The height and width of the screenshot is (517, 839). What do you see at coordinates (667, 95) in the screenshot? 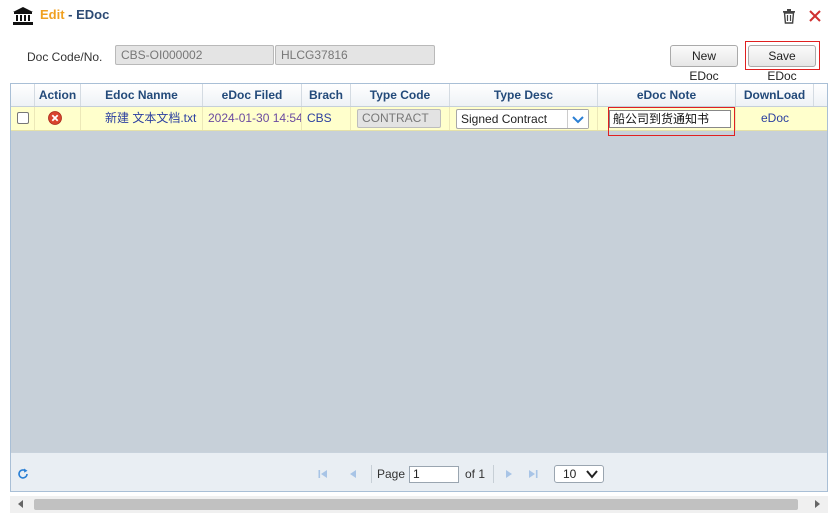
I see `header-edoc-note: eDoc Note` at bounding box center [667, 95].